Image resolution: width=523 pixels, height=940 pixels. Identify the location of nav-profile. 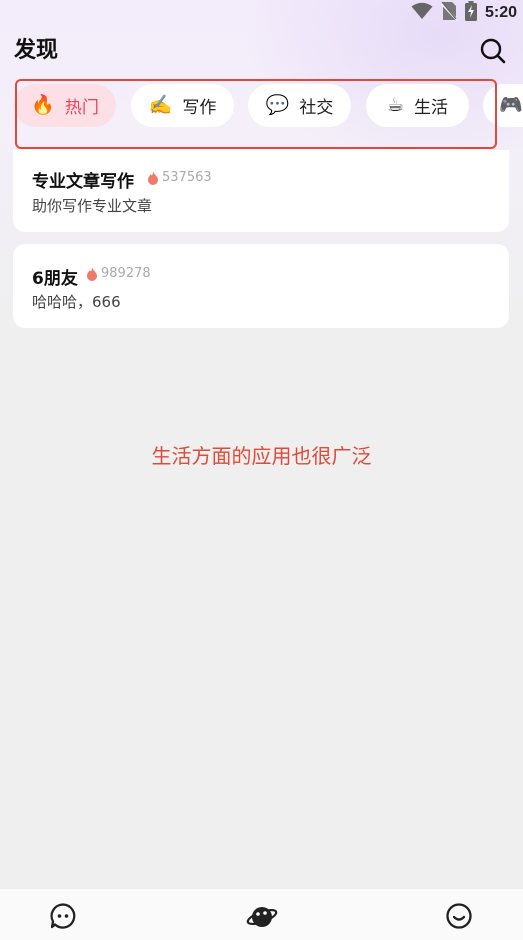
(460, 917).